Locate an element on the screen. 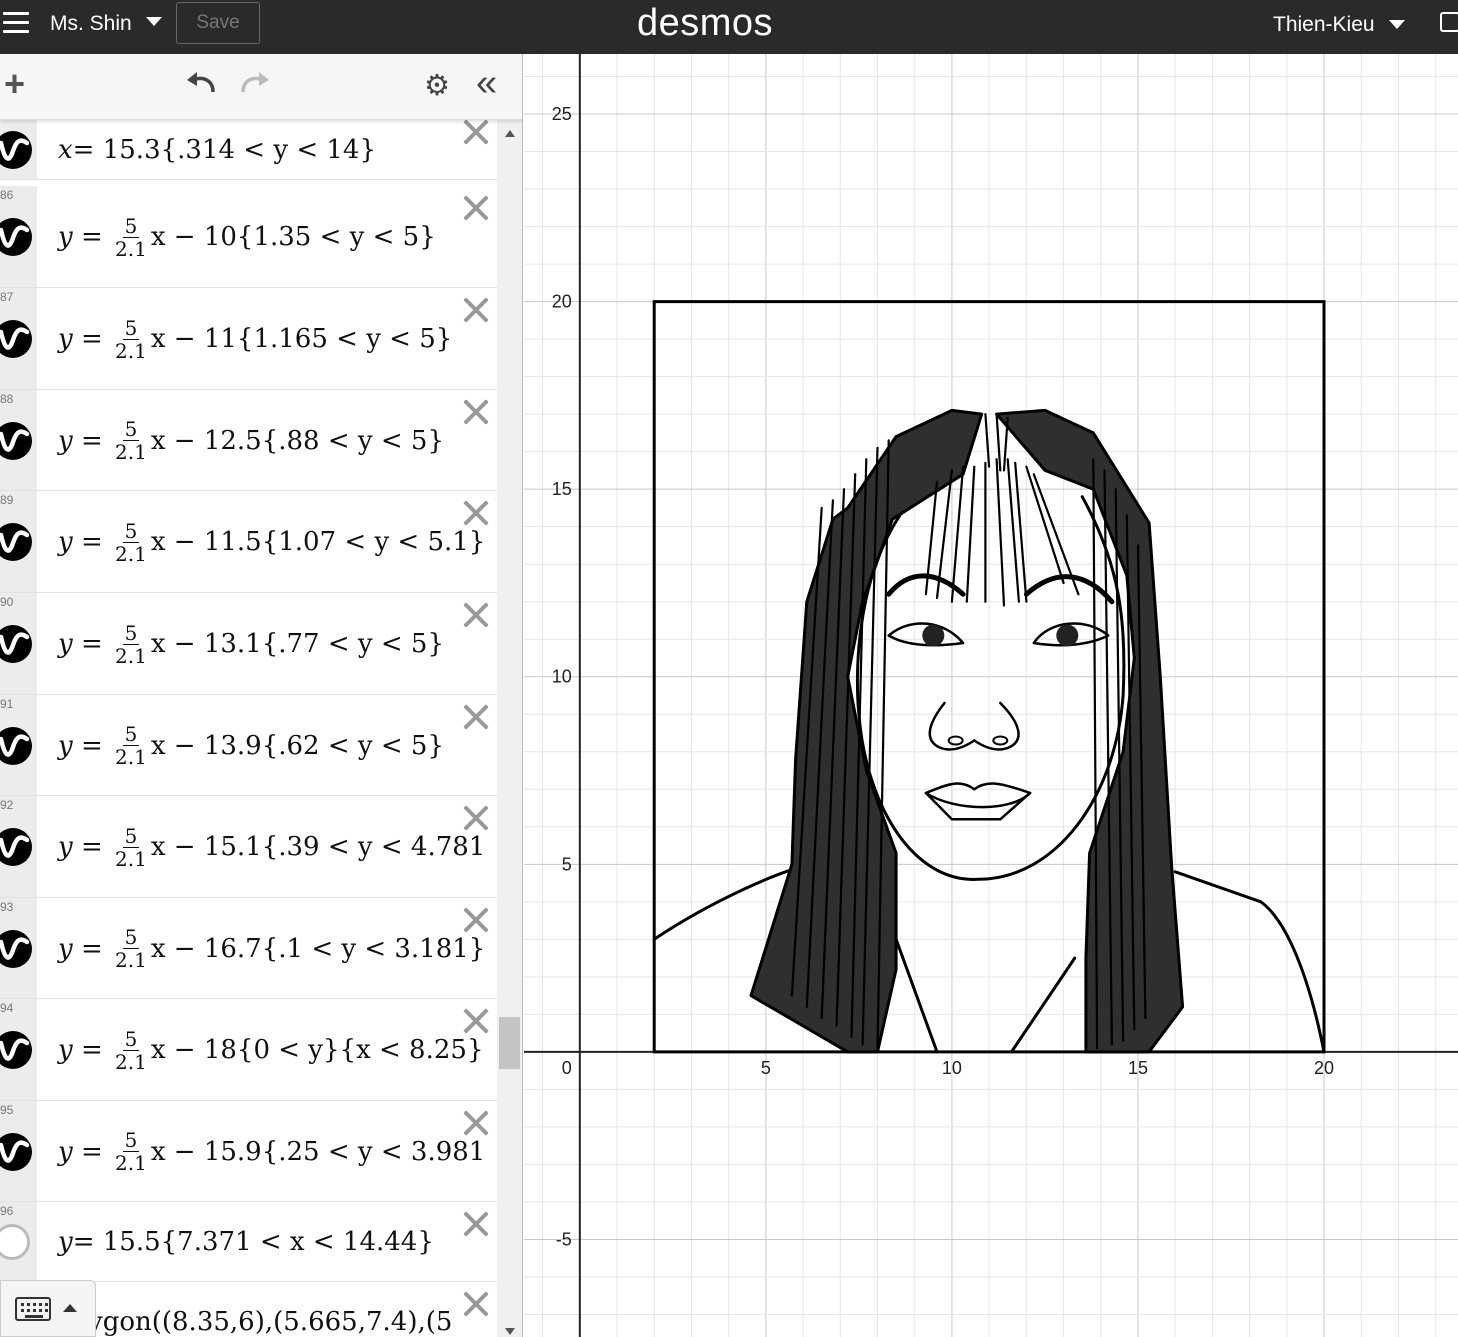 This screenshot has width=1458, height=1337. expression-math: y = 15.5{7.371 < x < 14.44} is located at coordinates (246, 1242).